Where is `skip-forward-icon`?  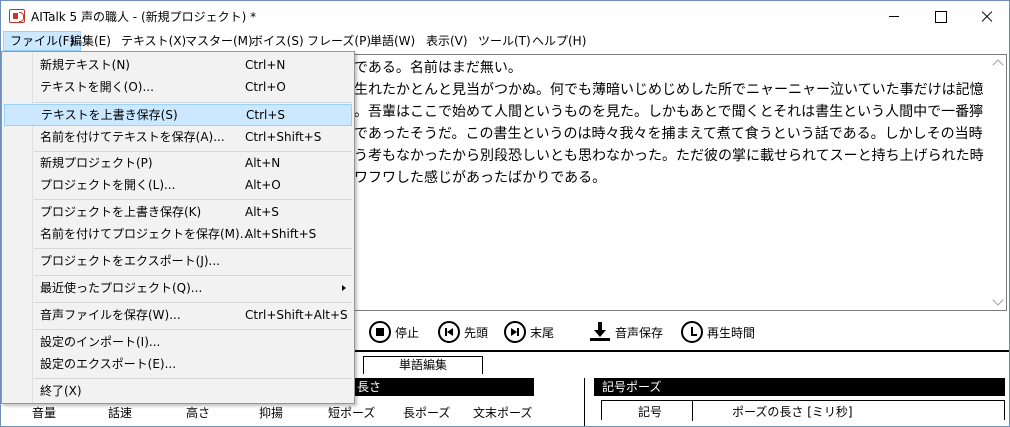
skip-forward-icon is located at coordinates (515, 332).